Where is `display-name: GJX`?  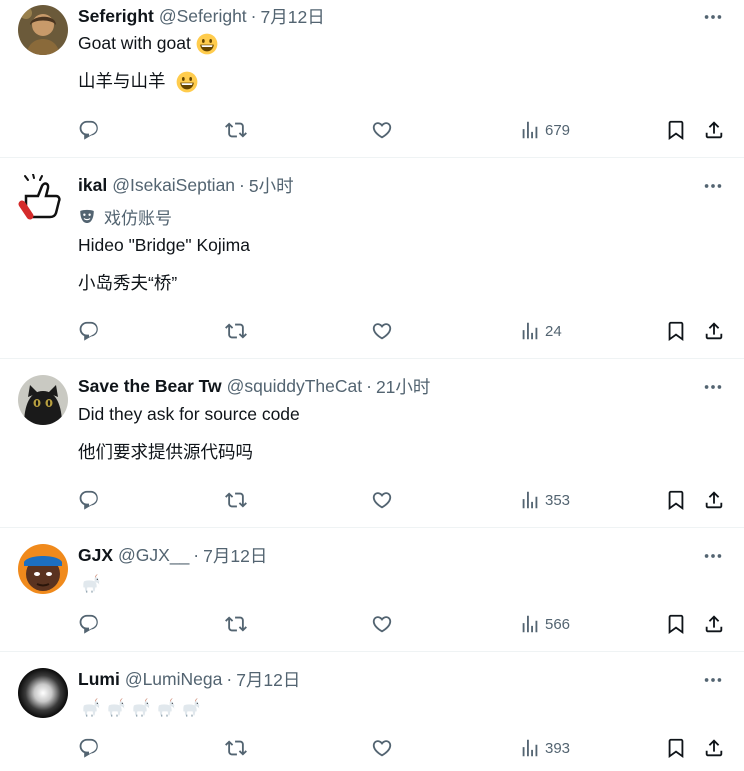 display-name: GJX is located at coordinates (95, 555).